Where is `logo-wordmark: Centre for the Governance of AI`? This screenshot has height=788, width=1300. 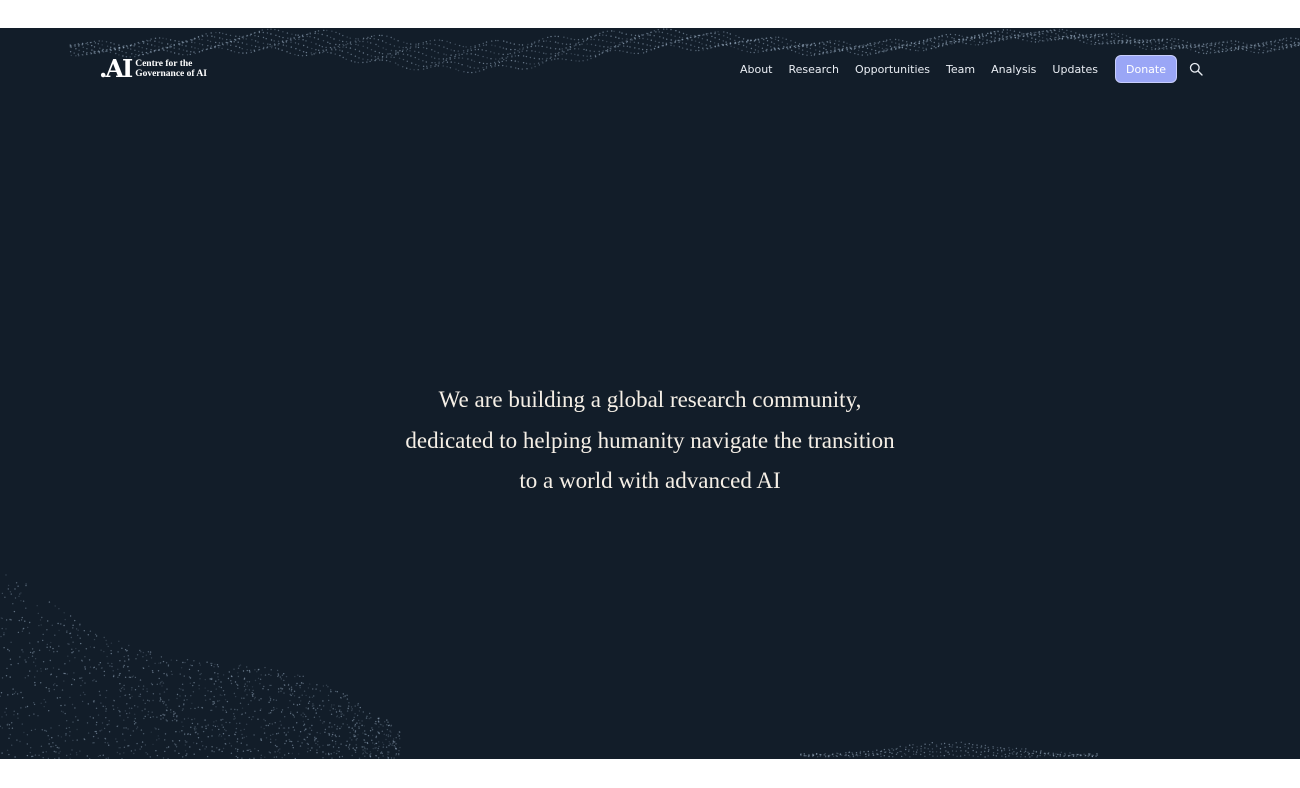
logo-wordmark: Centre for the Governance of AI is located at coordinates (171, 69).